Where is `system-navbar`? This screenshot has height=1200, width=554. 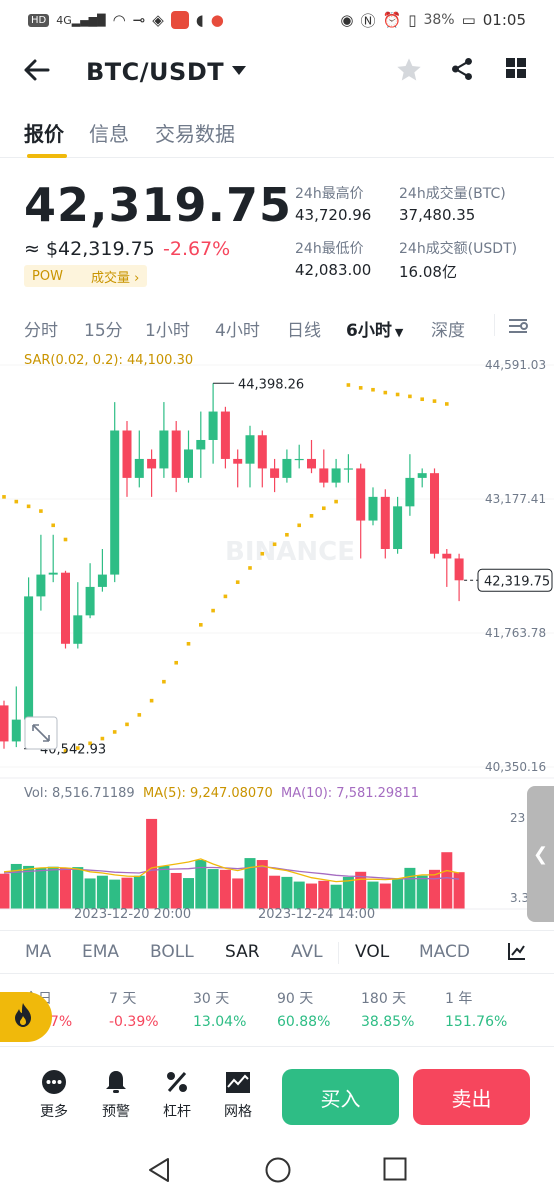
system-navbar is located at coordinates (277, 1170).